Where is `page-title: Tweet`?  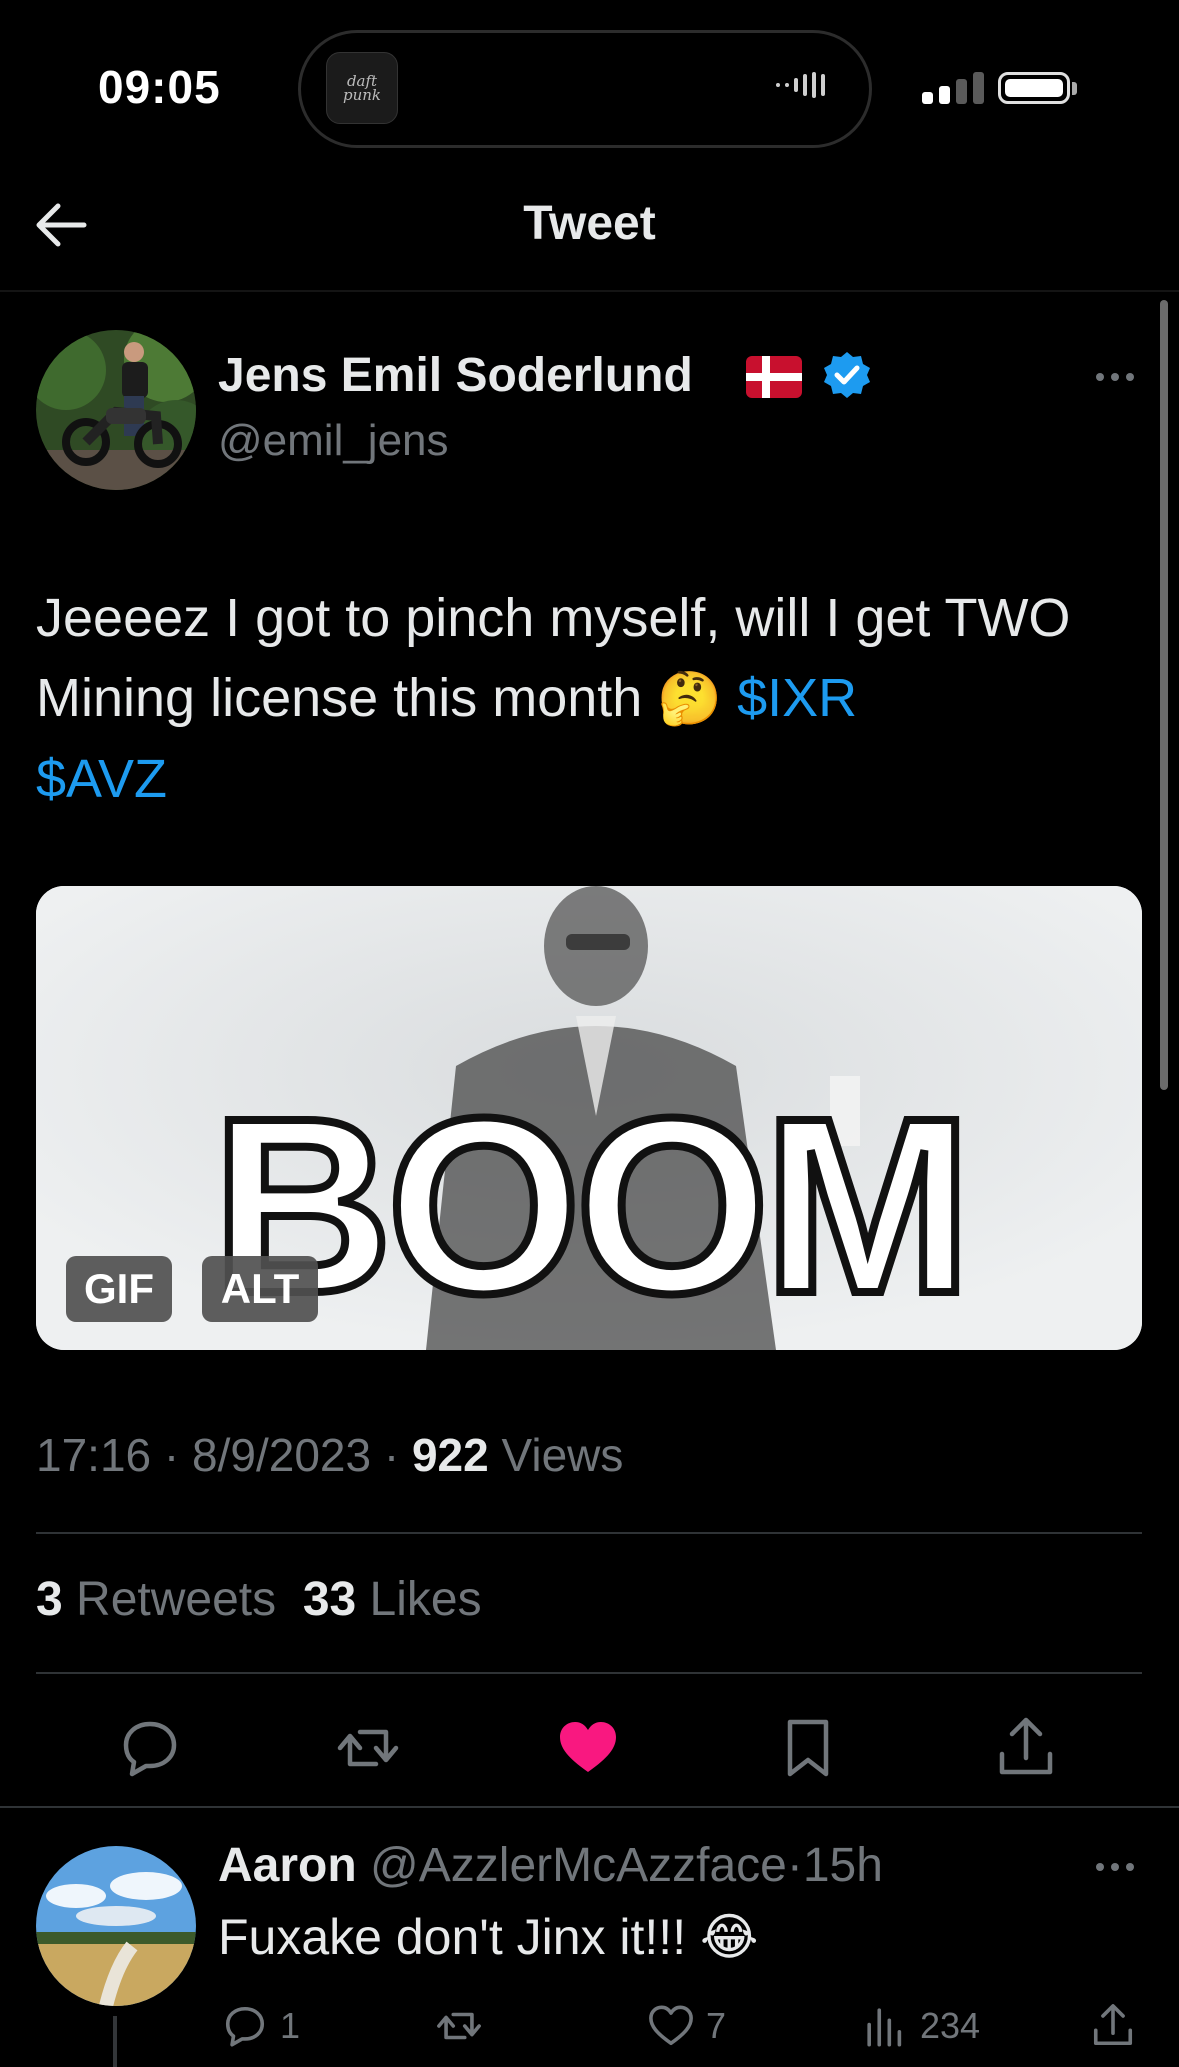 page-title: Tweet is located at coordinates (589, 223).